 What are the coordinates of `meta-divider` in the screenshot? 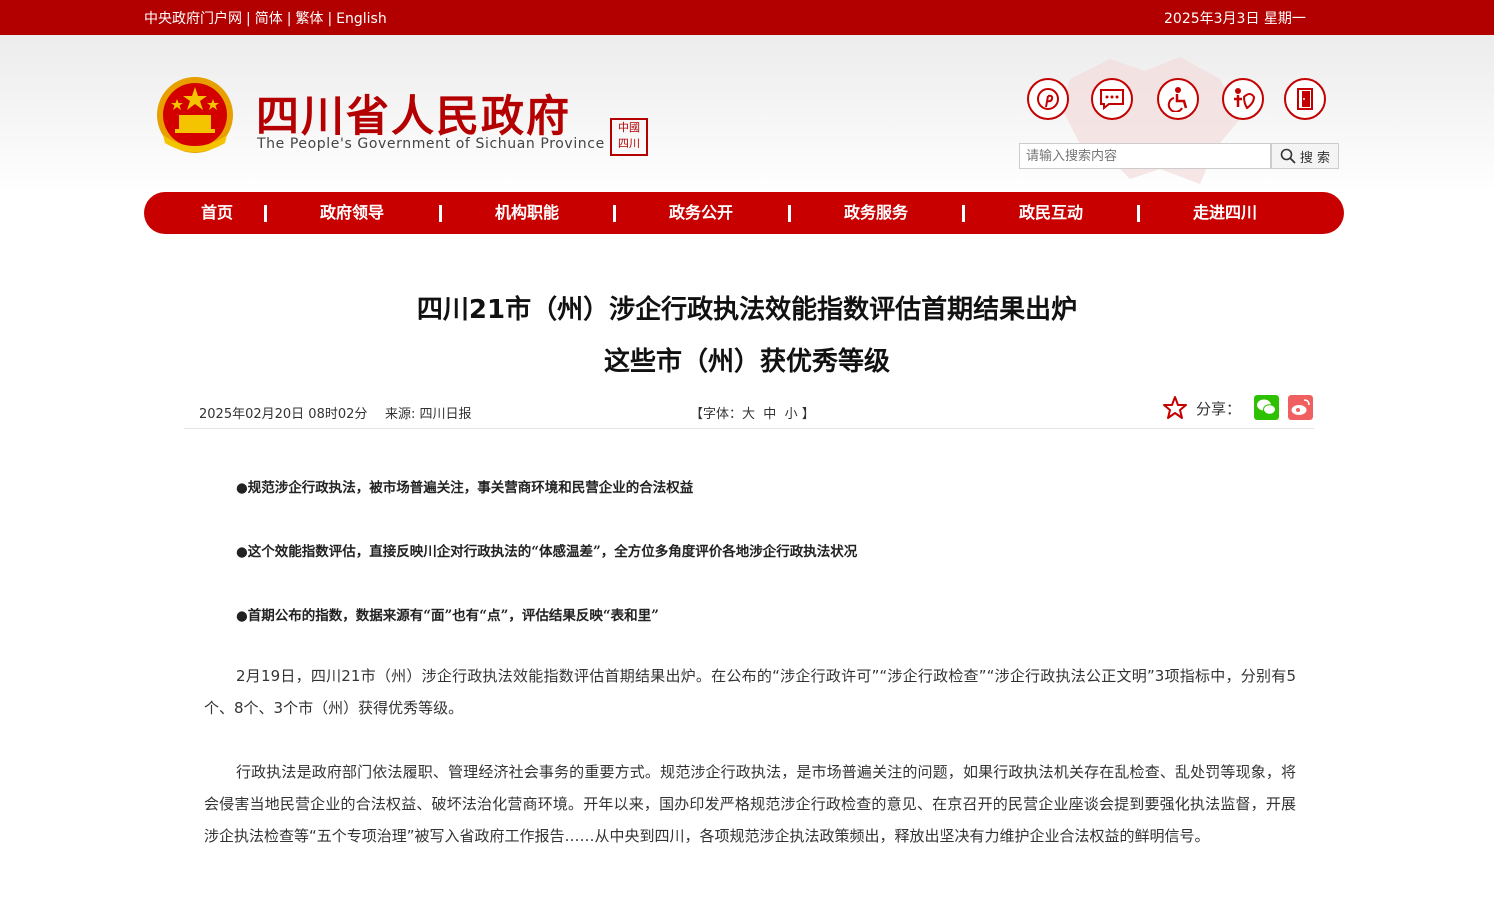 It's located at (749, 428).